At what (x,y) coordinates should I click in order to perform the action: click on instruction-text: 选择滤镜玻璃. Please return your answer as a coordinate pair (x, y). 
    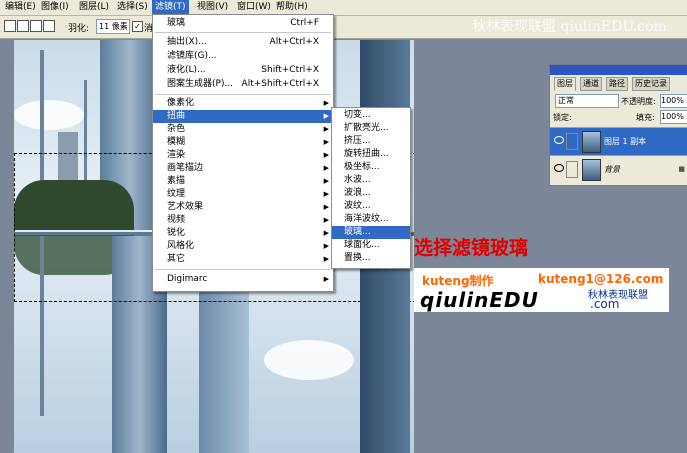
    Looking at the image, I should click on (471, 248).